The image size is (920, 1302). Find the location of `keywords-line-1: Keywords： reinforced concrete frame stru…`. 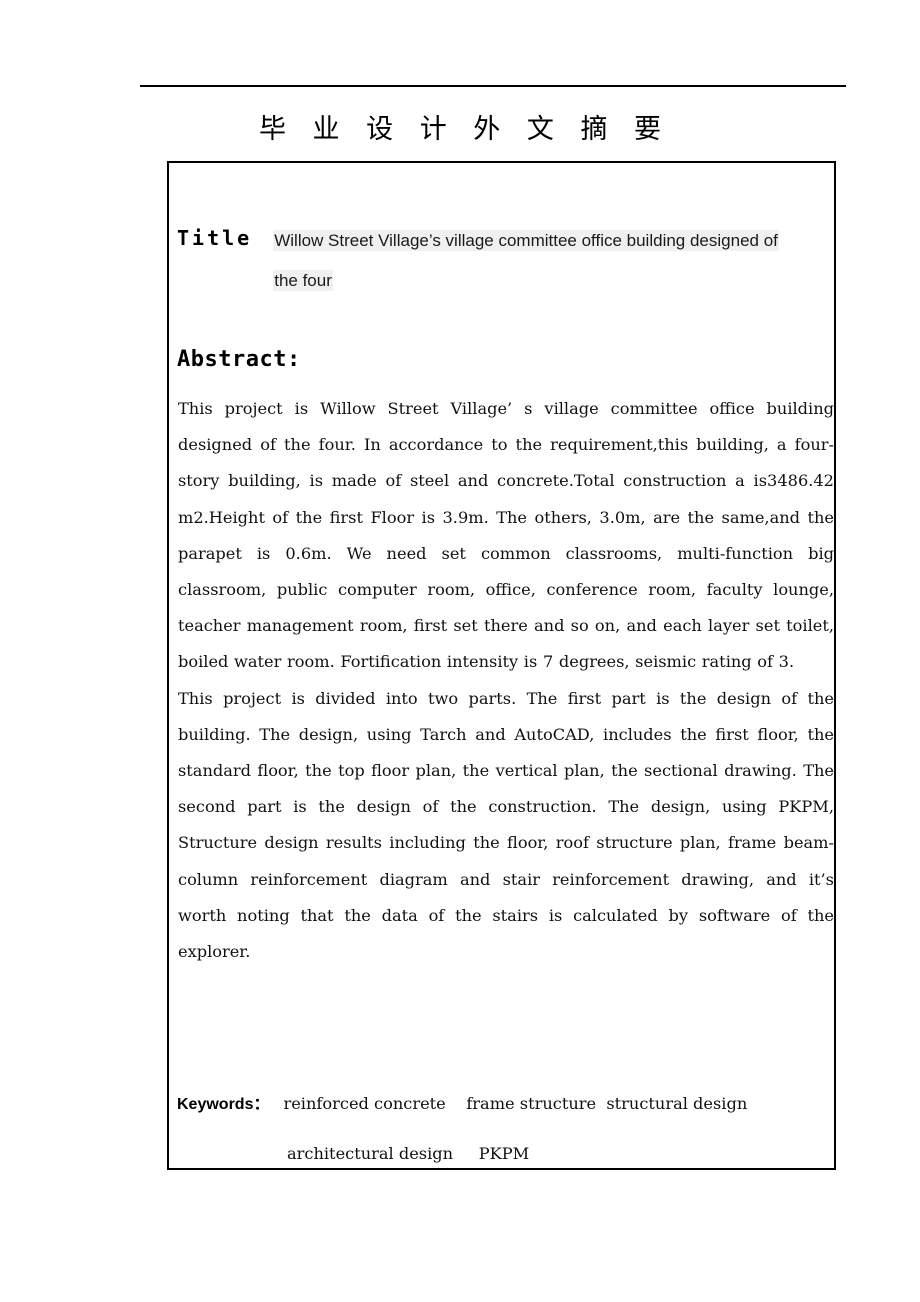

keywords-line-1: Keywords： reinforced concrete frame stru… is located at coordinates (503, 1104).